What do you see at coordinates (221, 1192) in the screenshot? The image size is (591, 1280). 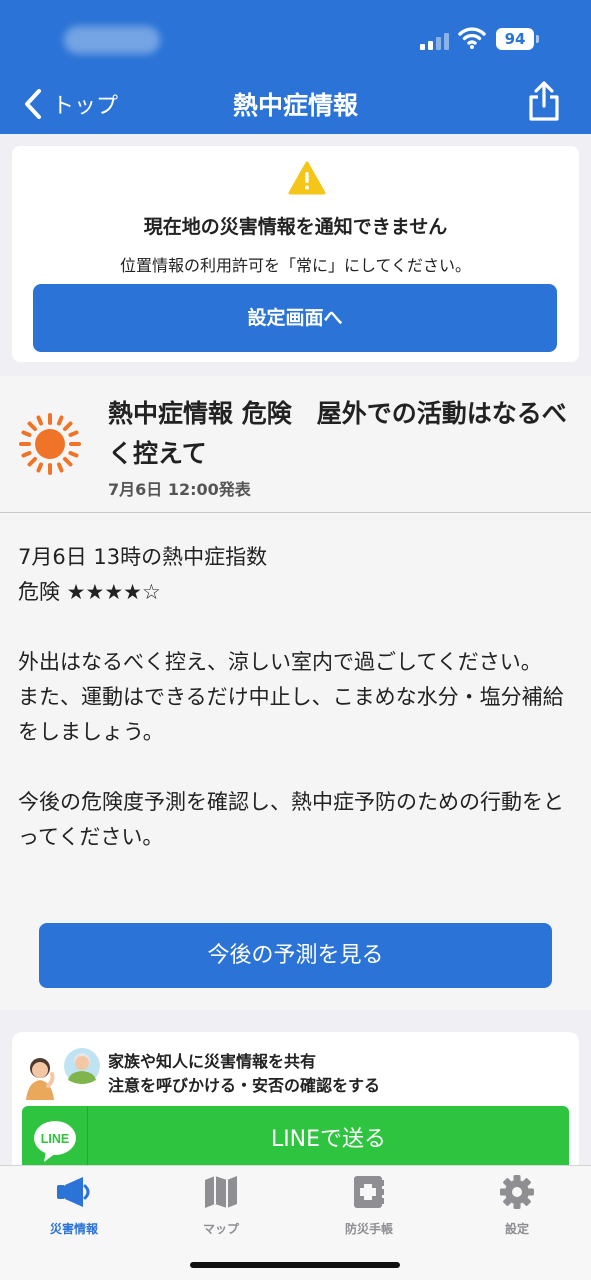 I see `map-icon` at bounding box center [221, 1192].